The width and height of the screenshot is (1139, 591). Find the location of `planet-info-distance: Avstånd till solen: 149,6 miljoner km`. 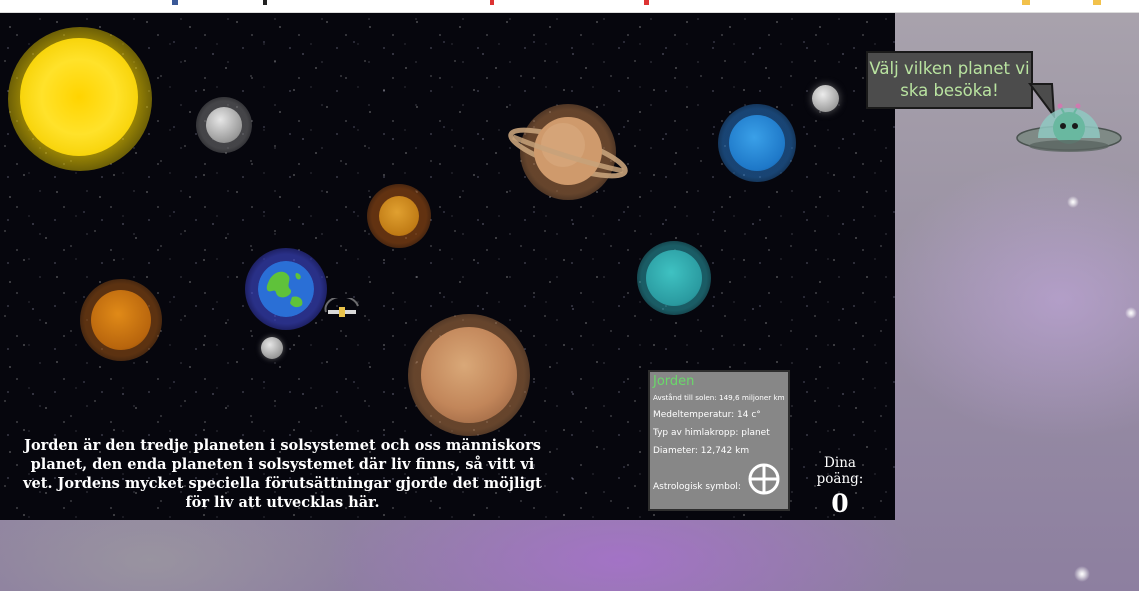

planet-info-distance: Avstånd till solen: 149,6 miljoner km is located at coordinates (719, 397).